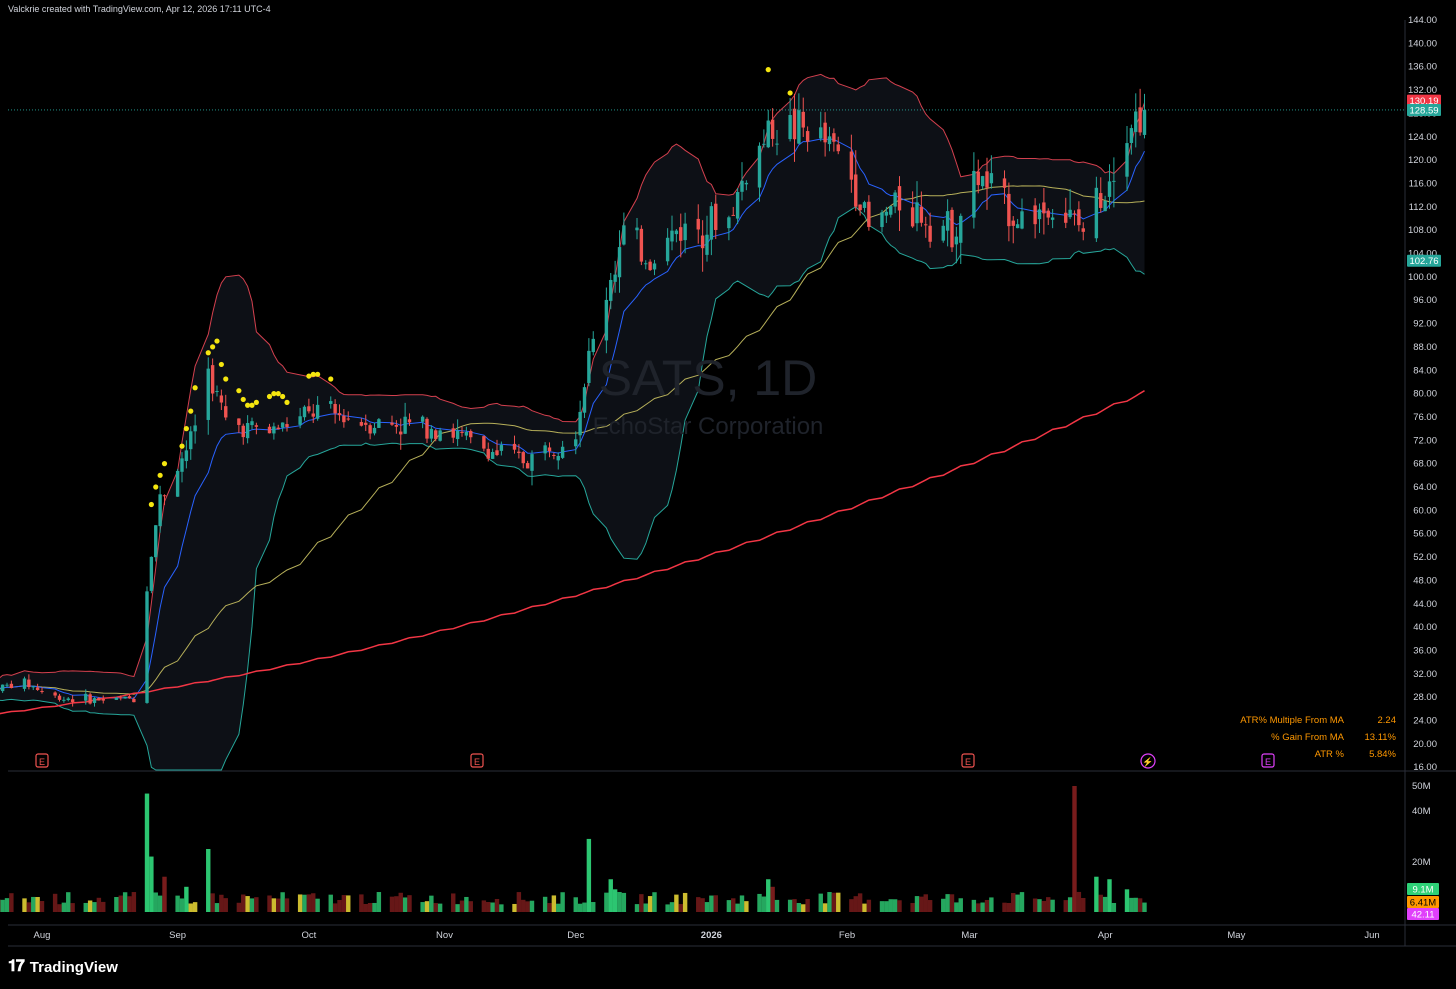 The height and width of the screenshot is (989, 1456). I want to click on volume-pane, so click(706, 843).